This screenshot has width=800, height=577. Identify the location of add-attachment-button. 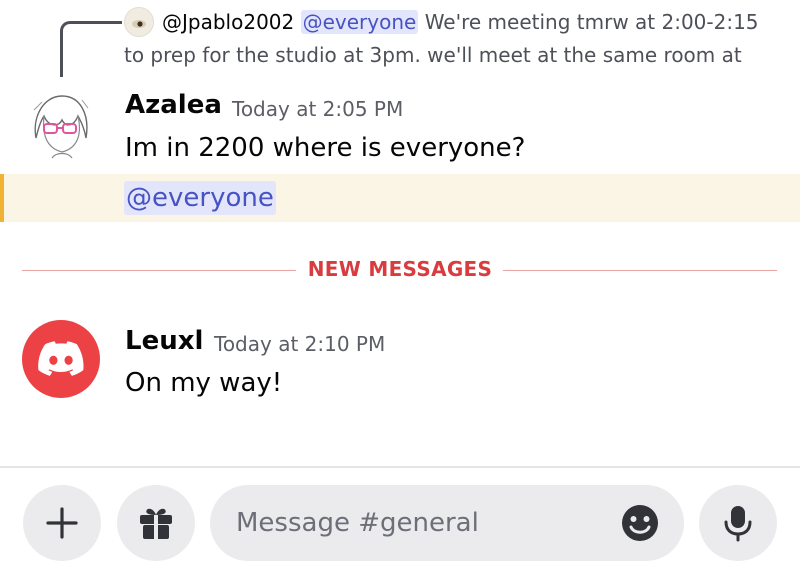
(62, 523).